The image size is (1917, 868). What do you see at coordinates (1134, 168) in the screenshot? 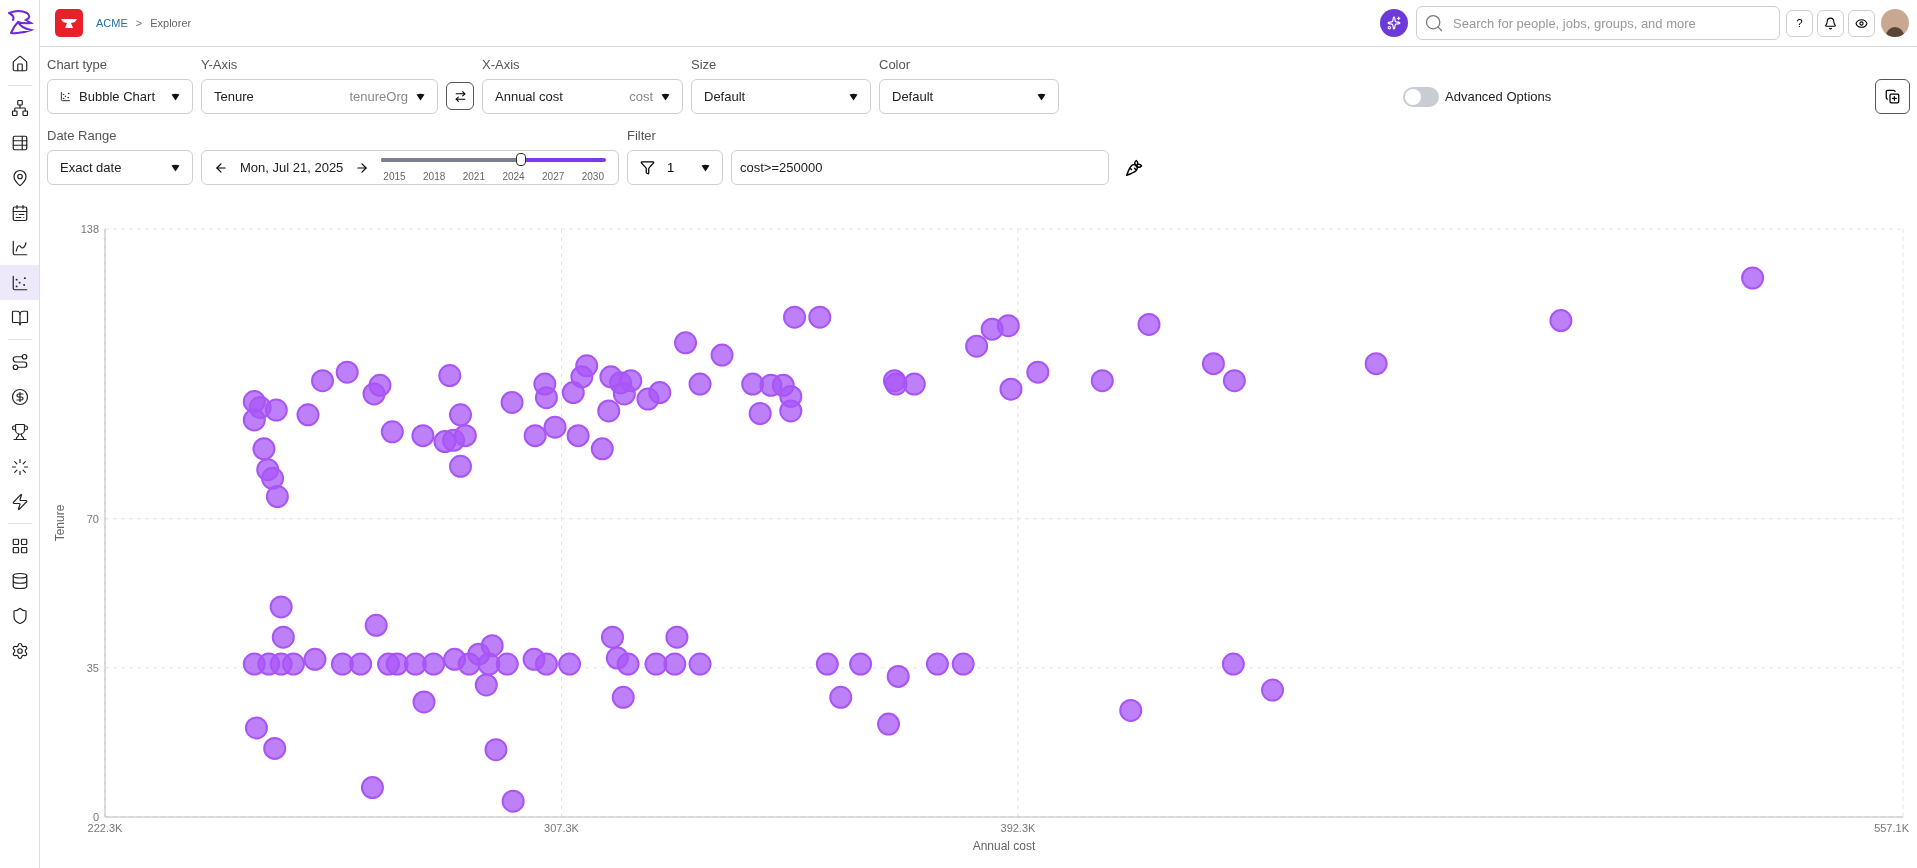
I see `carrot-icon` at bounding box center [1134, 168].